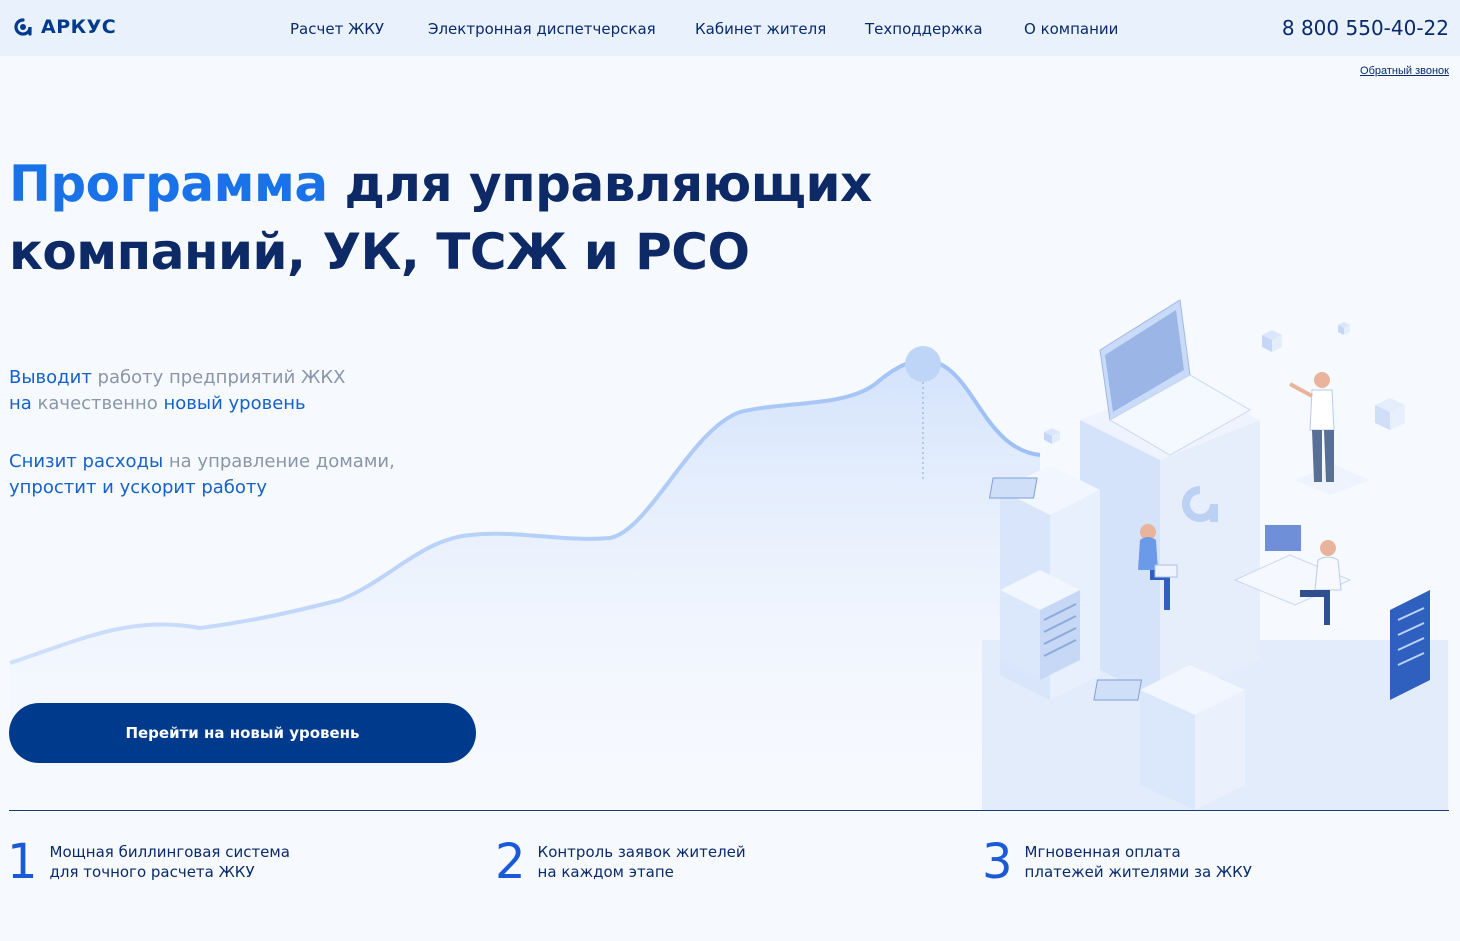 Image resolution: width=1460 pixels, height=941 pixels. Describe the element at coordinates (168, 184) in the screenshot. I see `title-accent: Программа` at that location.